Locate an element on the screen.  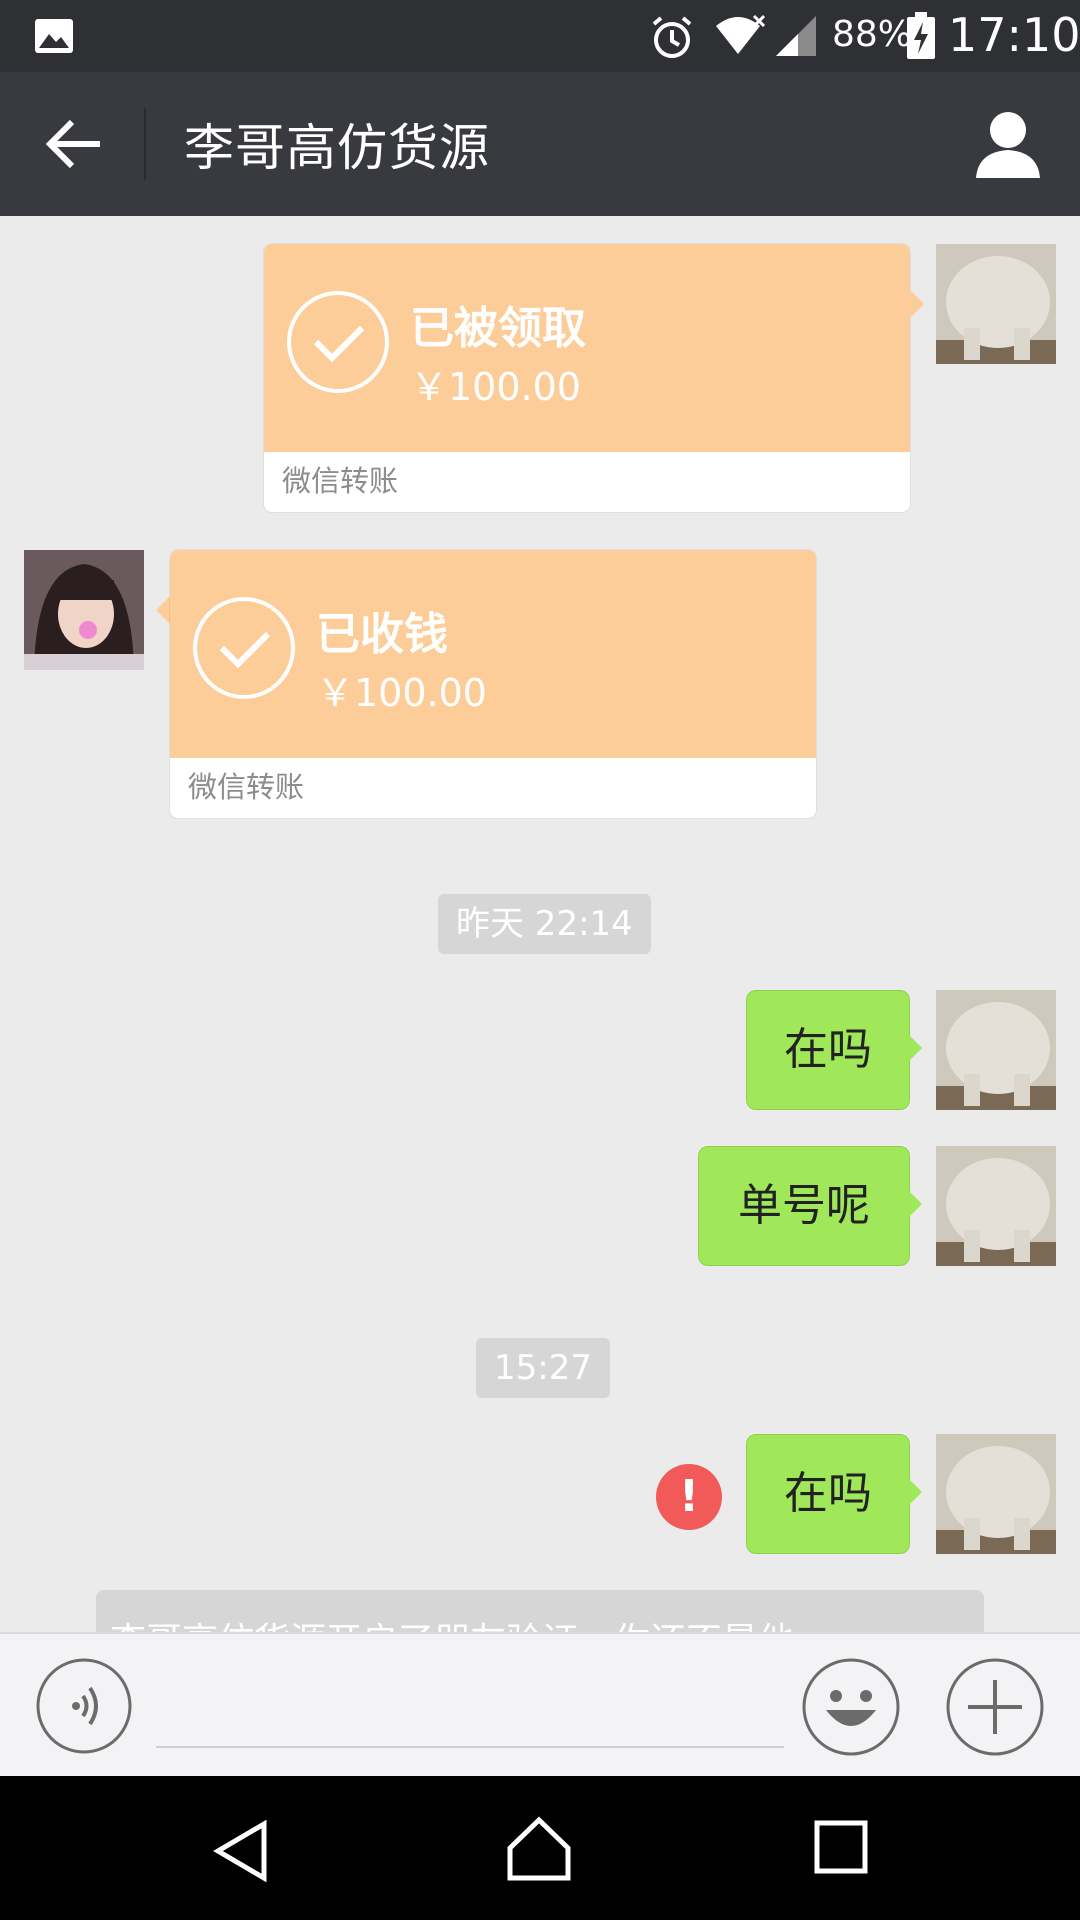
avatar-contact-image is located at coordinates (84, 610).